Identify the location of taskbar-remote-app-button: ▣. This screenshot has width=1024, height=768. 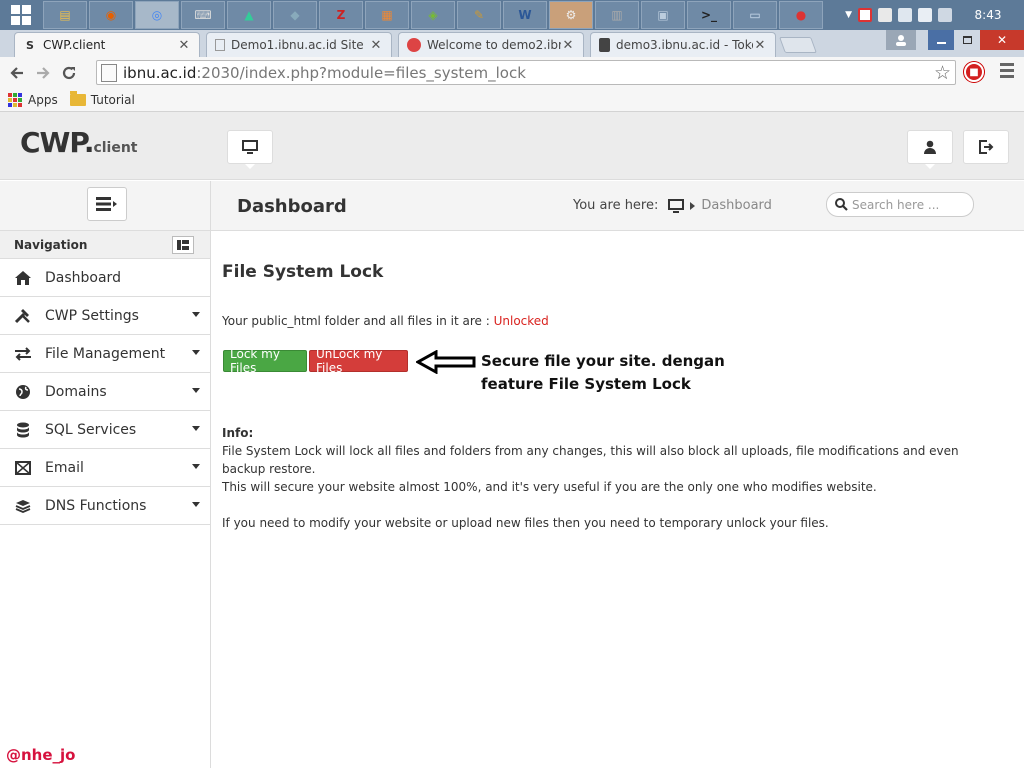
(663, 15).